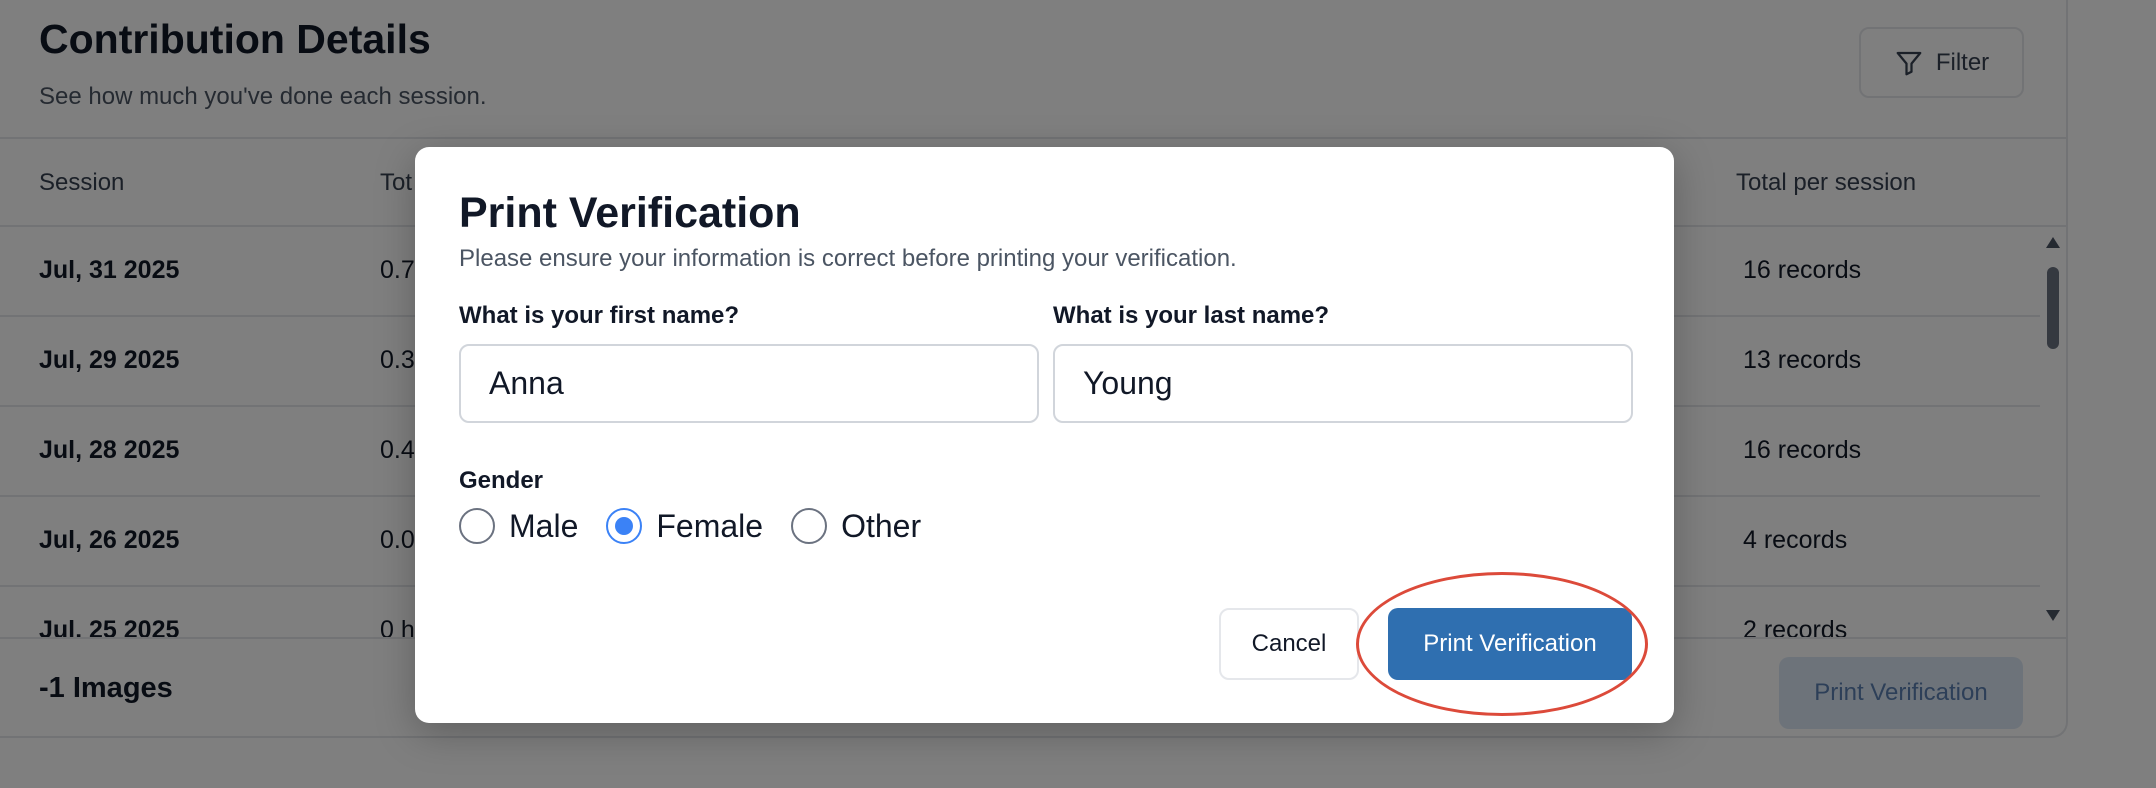 This screenshot has height=788, width=2156. Describe the element at coordinates (1343, 383) in the screenshot. I see `last-name-input` at that location.